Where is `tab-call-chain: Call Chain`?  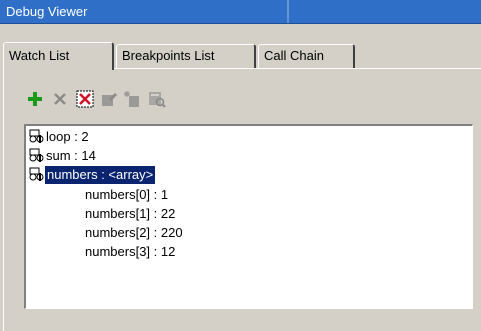
tab-call-chain: Call Chain is located at coordinates (306, 56).